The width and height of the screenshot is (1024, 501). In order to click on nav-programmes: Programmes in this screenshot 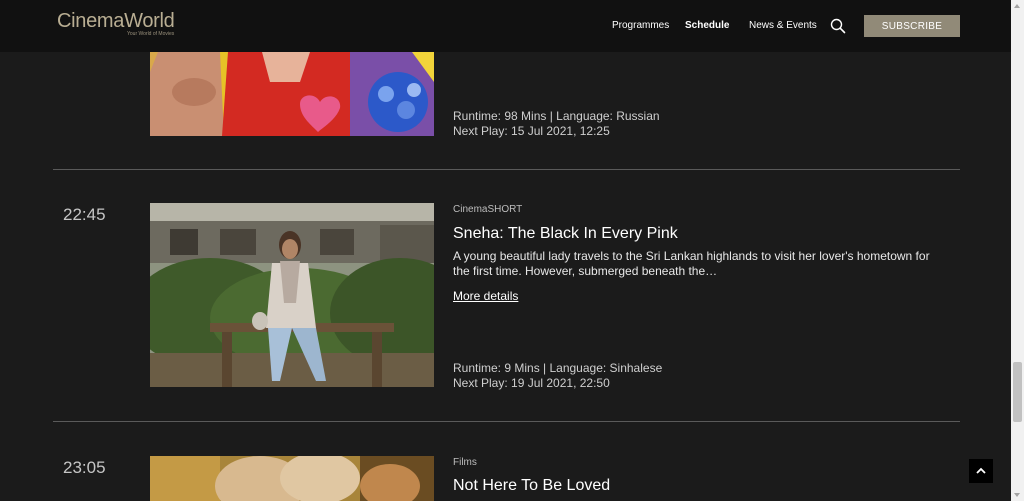, I will do `click(640, 25)`.